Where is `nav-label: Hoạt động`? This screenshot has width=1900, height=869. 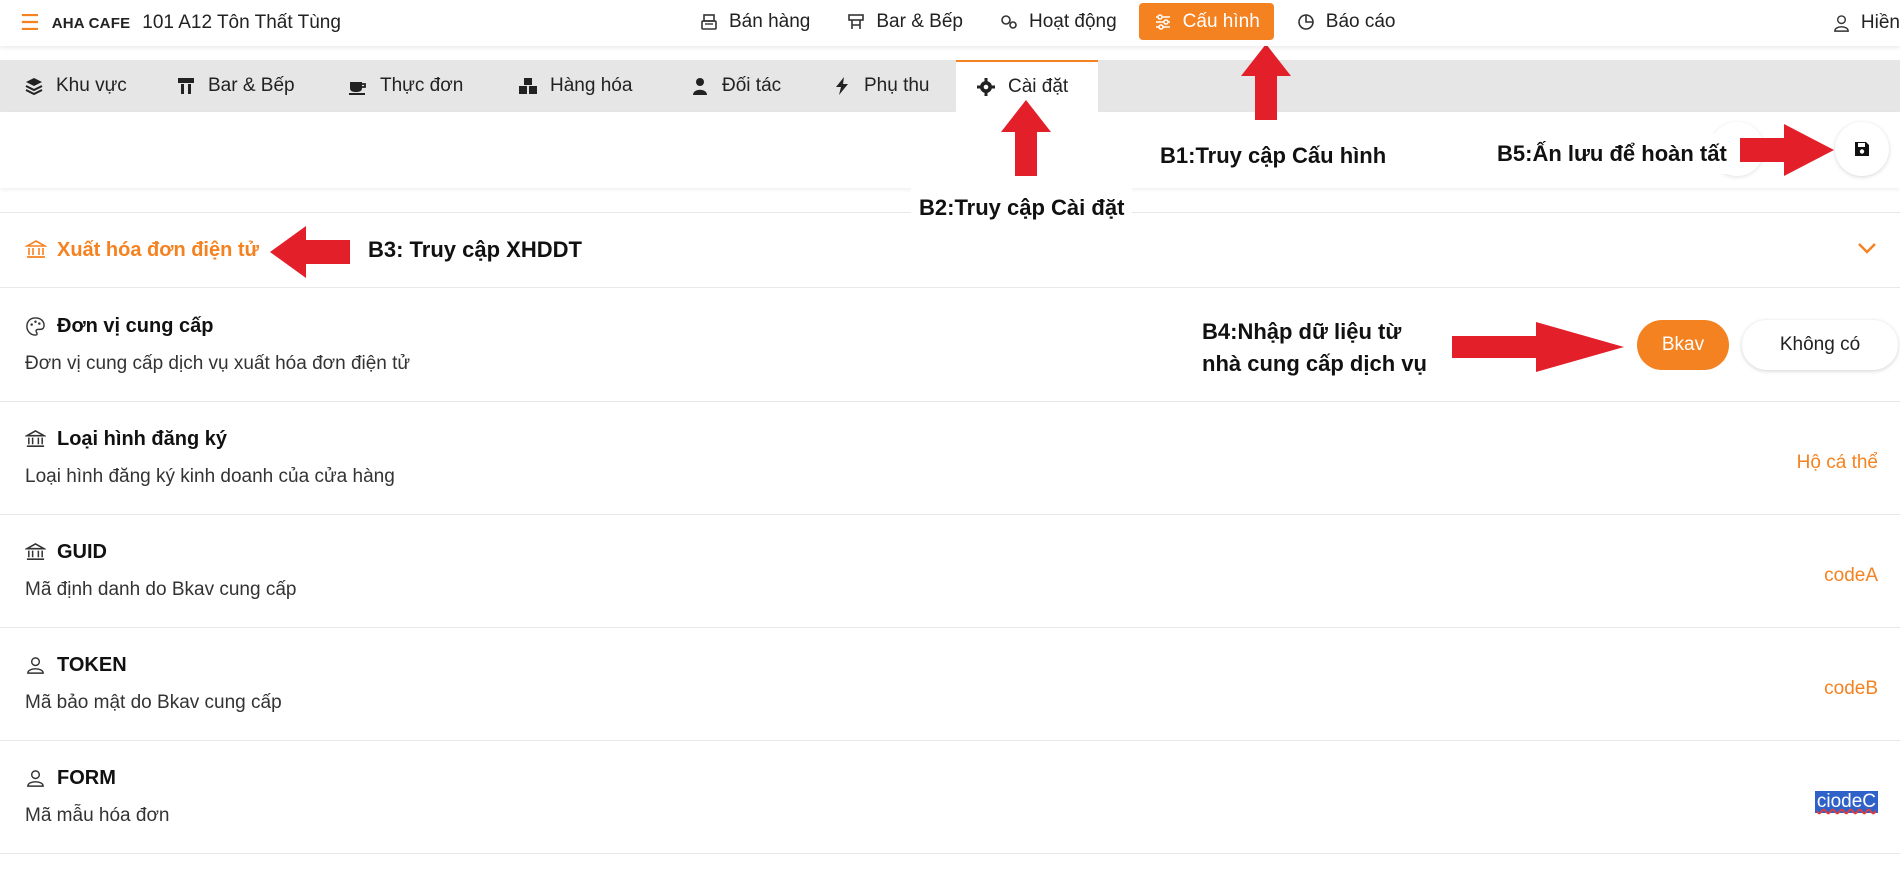 nav-label: Hoạt động is located at coordinates (1072, 21).